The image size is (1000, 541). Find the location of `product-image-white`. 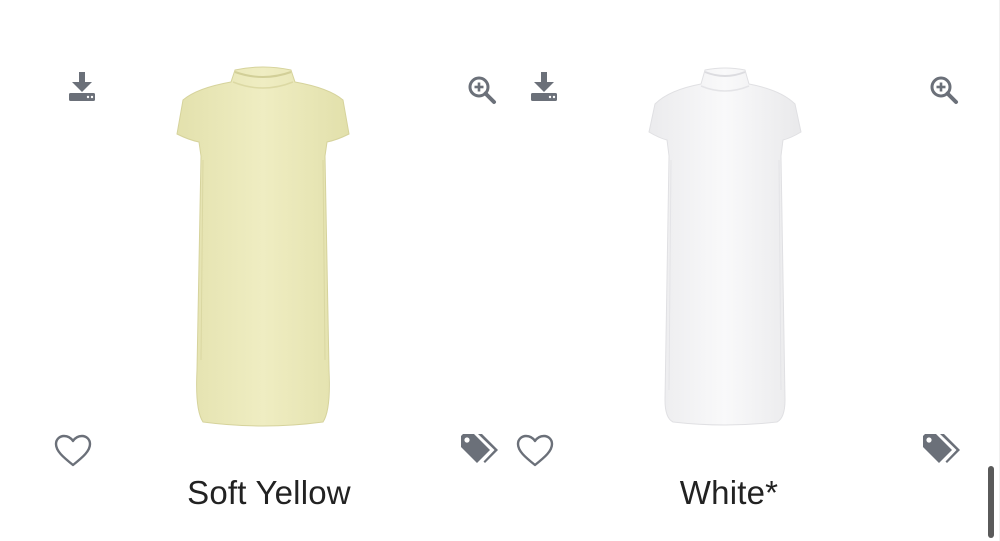

product-image-white is located at coordinates (725, 245).